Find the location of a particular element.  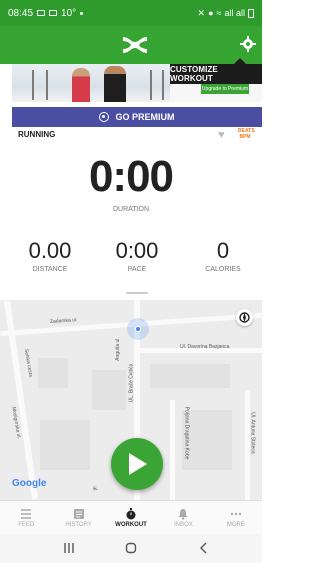

heart-icon: ♥ is located at coordinates (224, 135).